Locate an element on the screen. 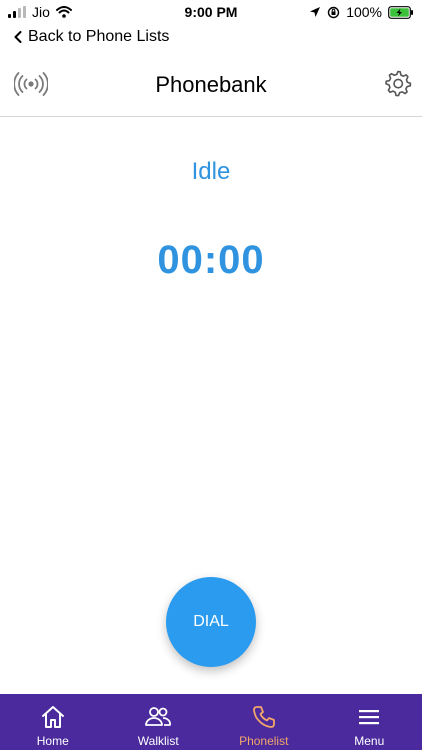  battery-charging-icon is located at coordinates (400, 12).